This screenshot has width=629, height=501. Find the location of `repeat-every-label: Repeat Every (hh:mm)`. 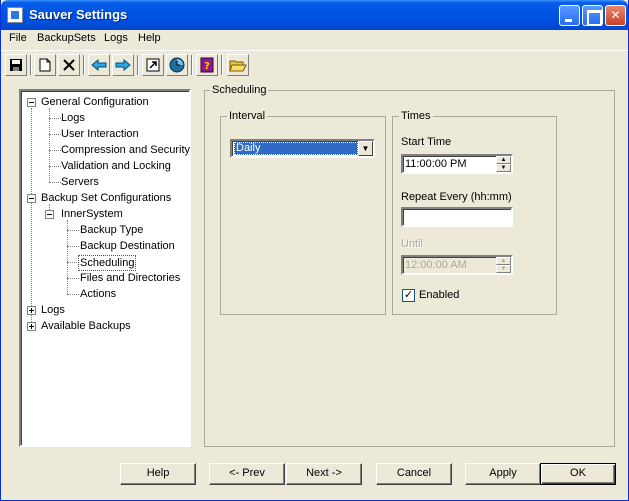

repeat-every-label: Repeat Every (hh:mm) is located at coordinates (456, 197).